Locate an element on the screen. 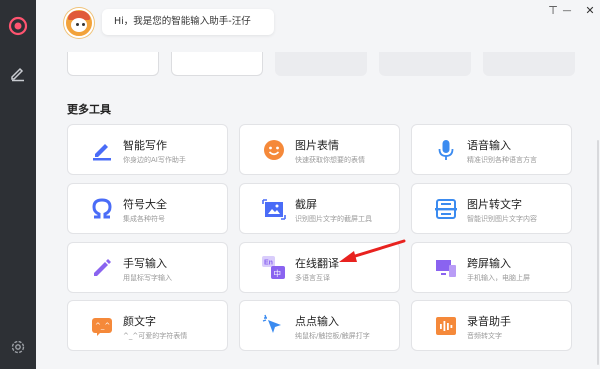  tool-subtitle: 手机输入，电脑上屏 is located at coordinates (498, 278).